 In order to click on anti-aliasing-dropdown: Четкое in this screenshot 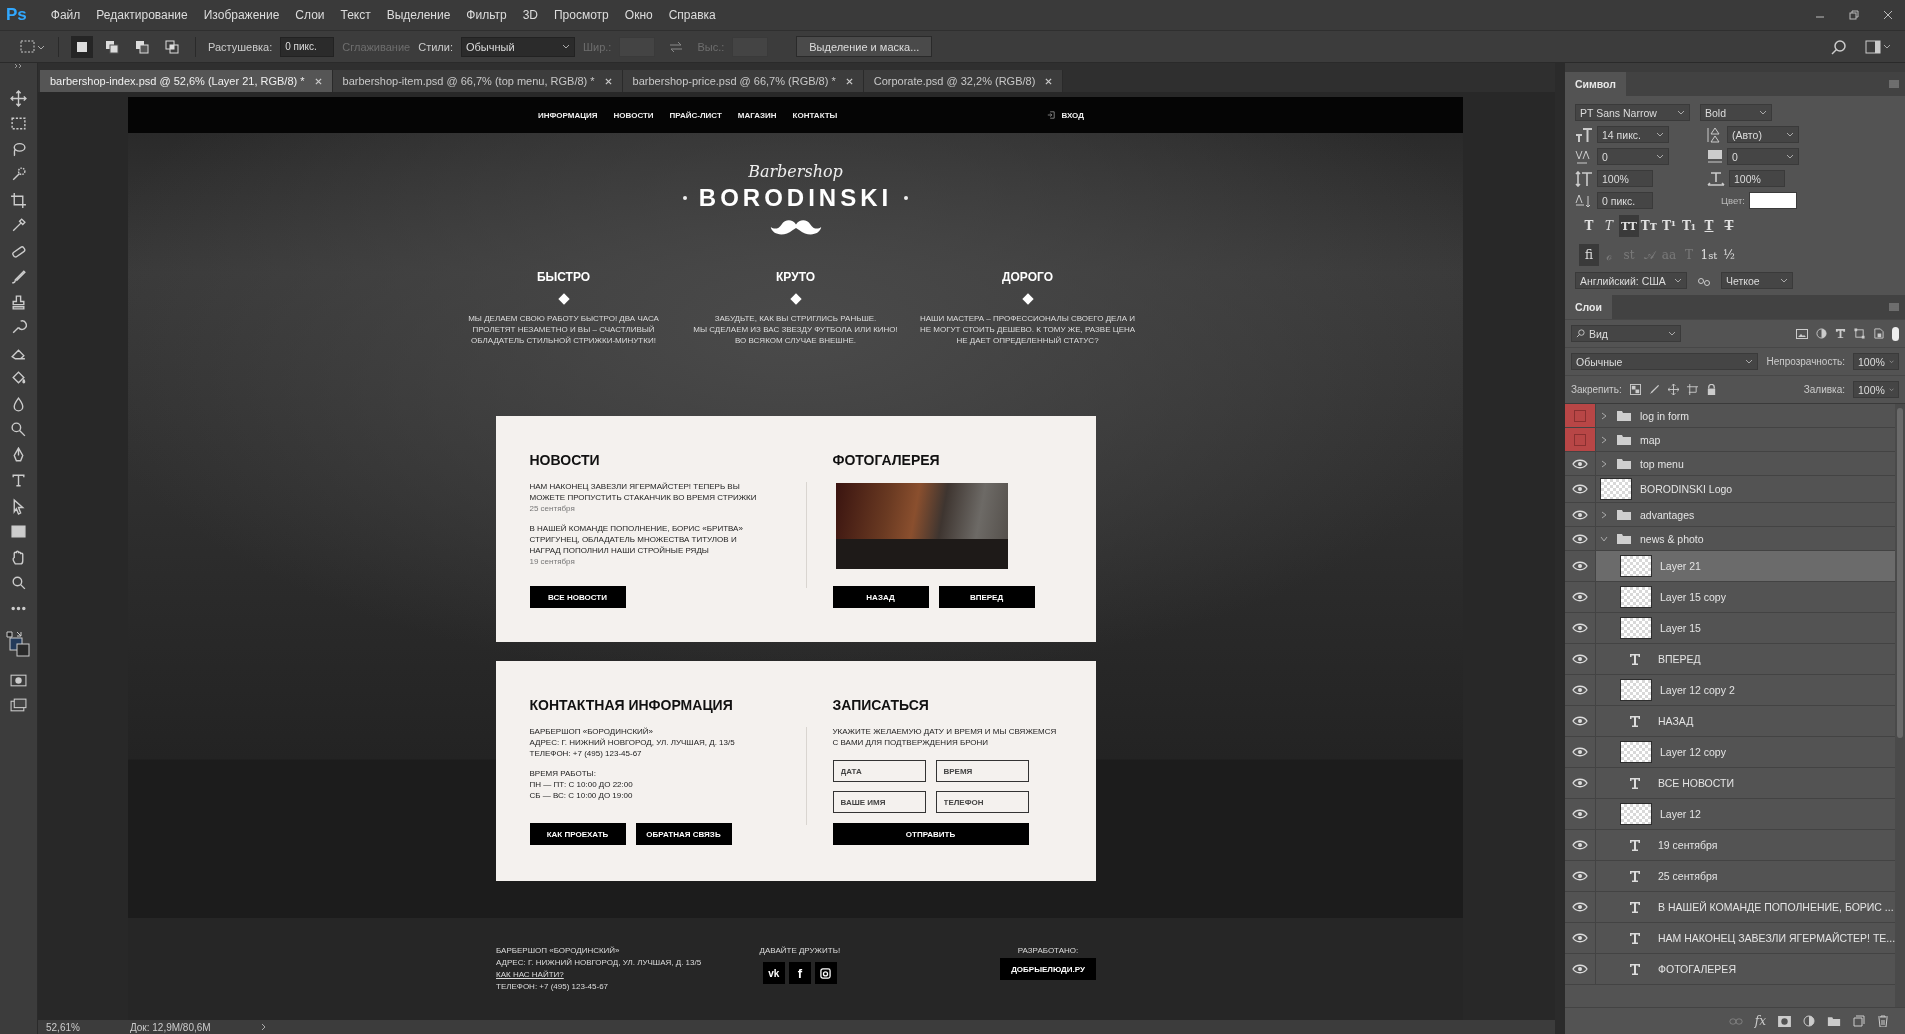, I will do `click(1757, 280)`.